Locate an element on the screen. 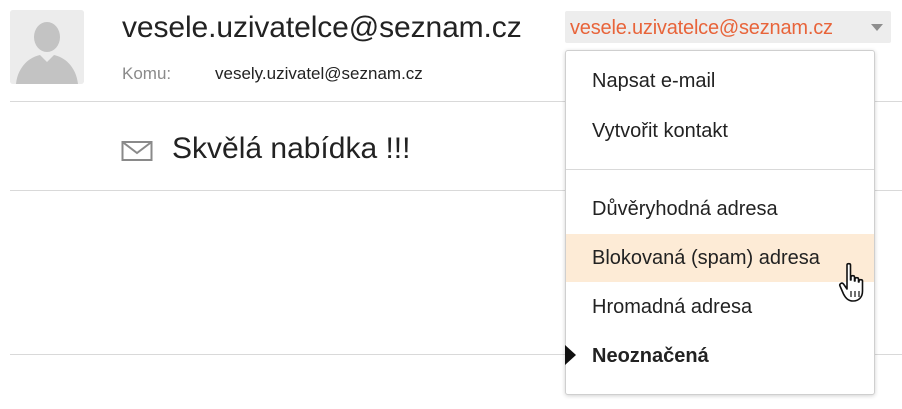  recipient-address: vesely.uzivatel@seznam.cz is located at coordinates (319, 74).